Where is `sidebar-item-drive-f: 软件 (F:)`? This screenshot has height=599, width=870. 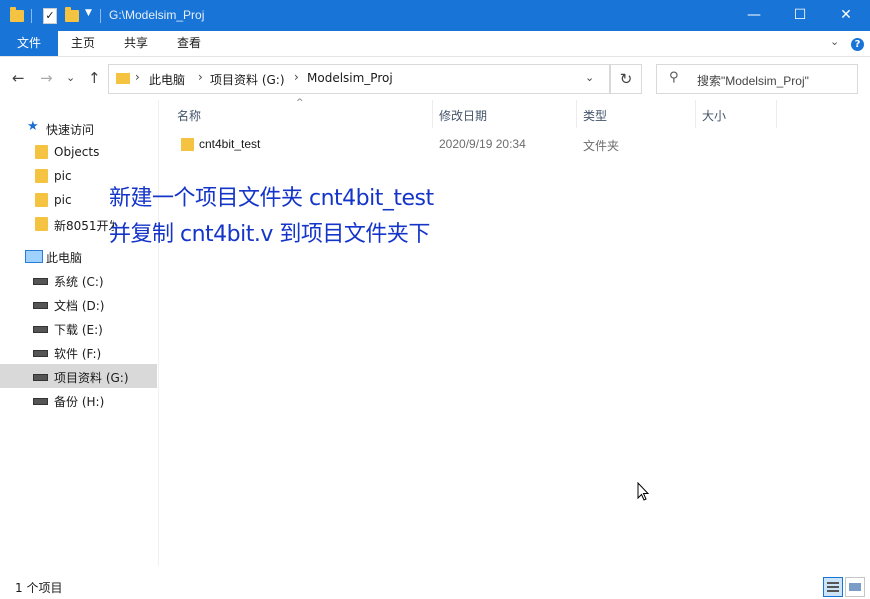
sidebar-item-drive-f: 软件 (F:) is located at coordinates (78, 352).